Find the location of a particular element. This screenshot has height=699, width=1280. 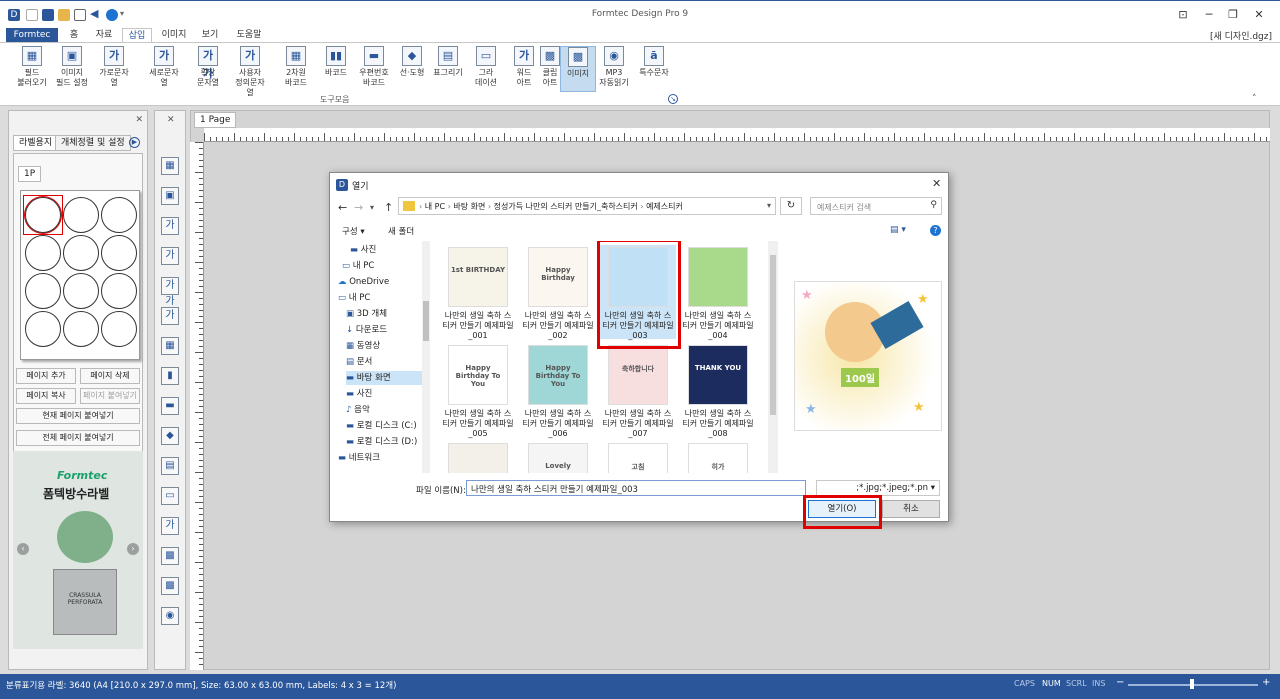

ad-next-icon: › is located at coordinates (133, 549).